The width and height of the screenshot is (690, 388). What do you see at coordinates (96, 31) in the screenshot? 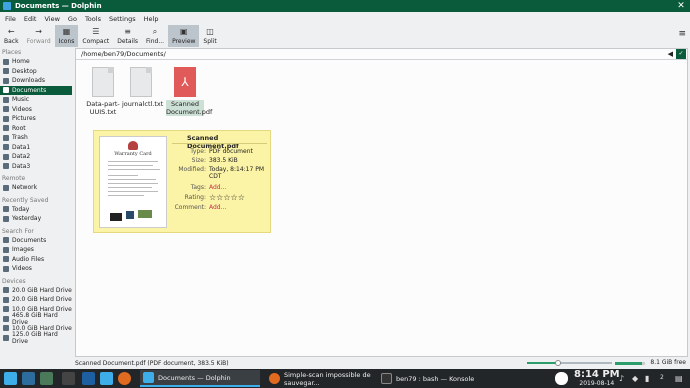
I see `compact-list-icon: ☰` at bounding box center [96, 31].